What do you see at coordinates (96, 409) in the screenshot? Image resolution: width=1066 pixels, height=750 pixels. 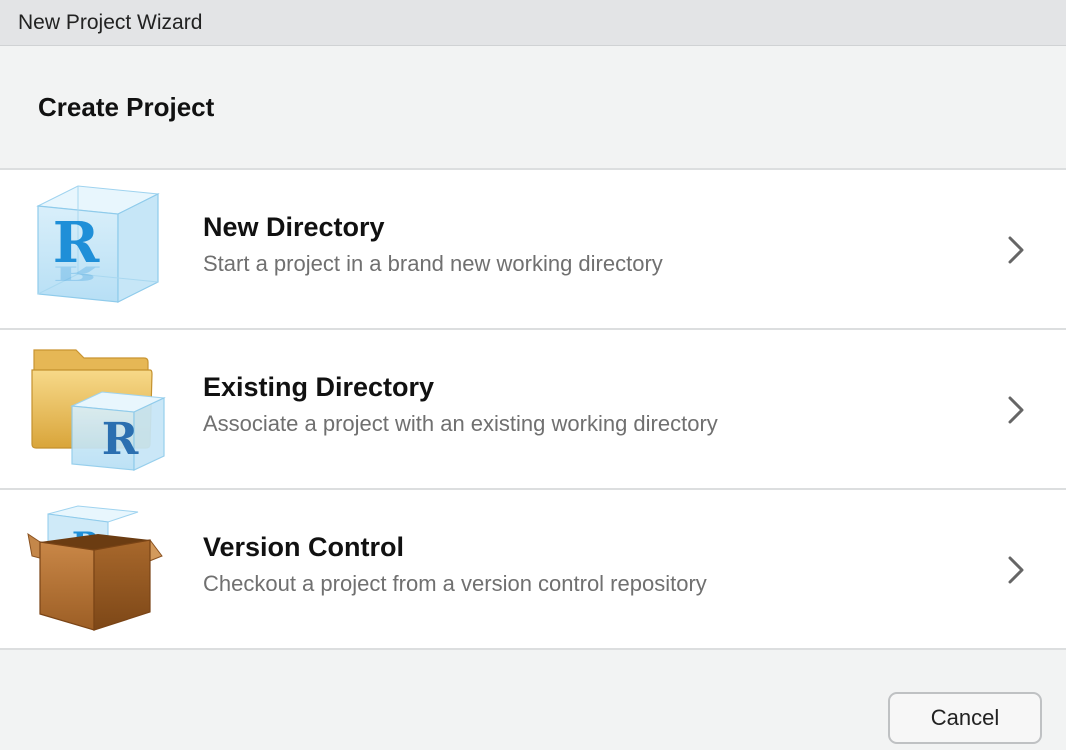 I see `folder-r-cube-icon: R` at bounding box center [96, 409].